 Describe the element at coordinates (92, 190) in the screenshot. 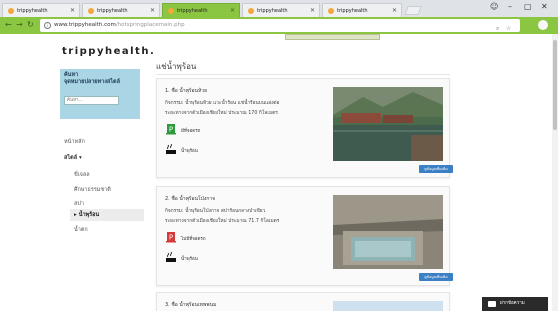

I see `nav-sub-item: ศึกษาธรรมชาติ` at that location.